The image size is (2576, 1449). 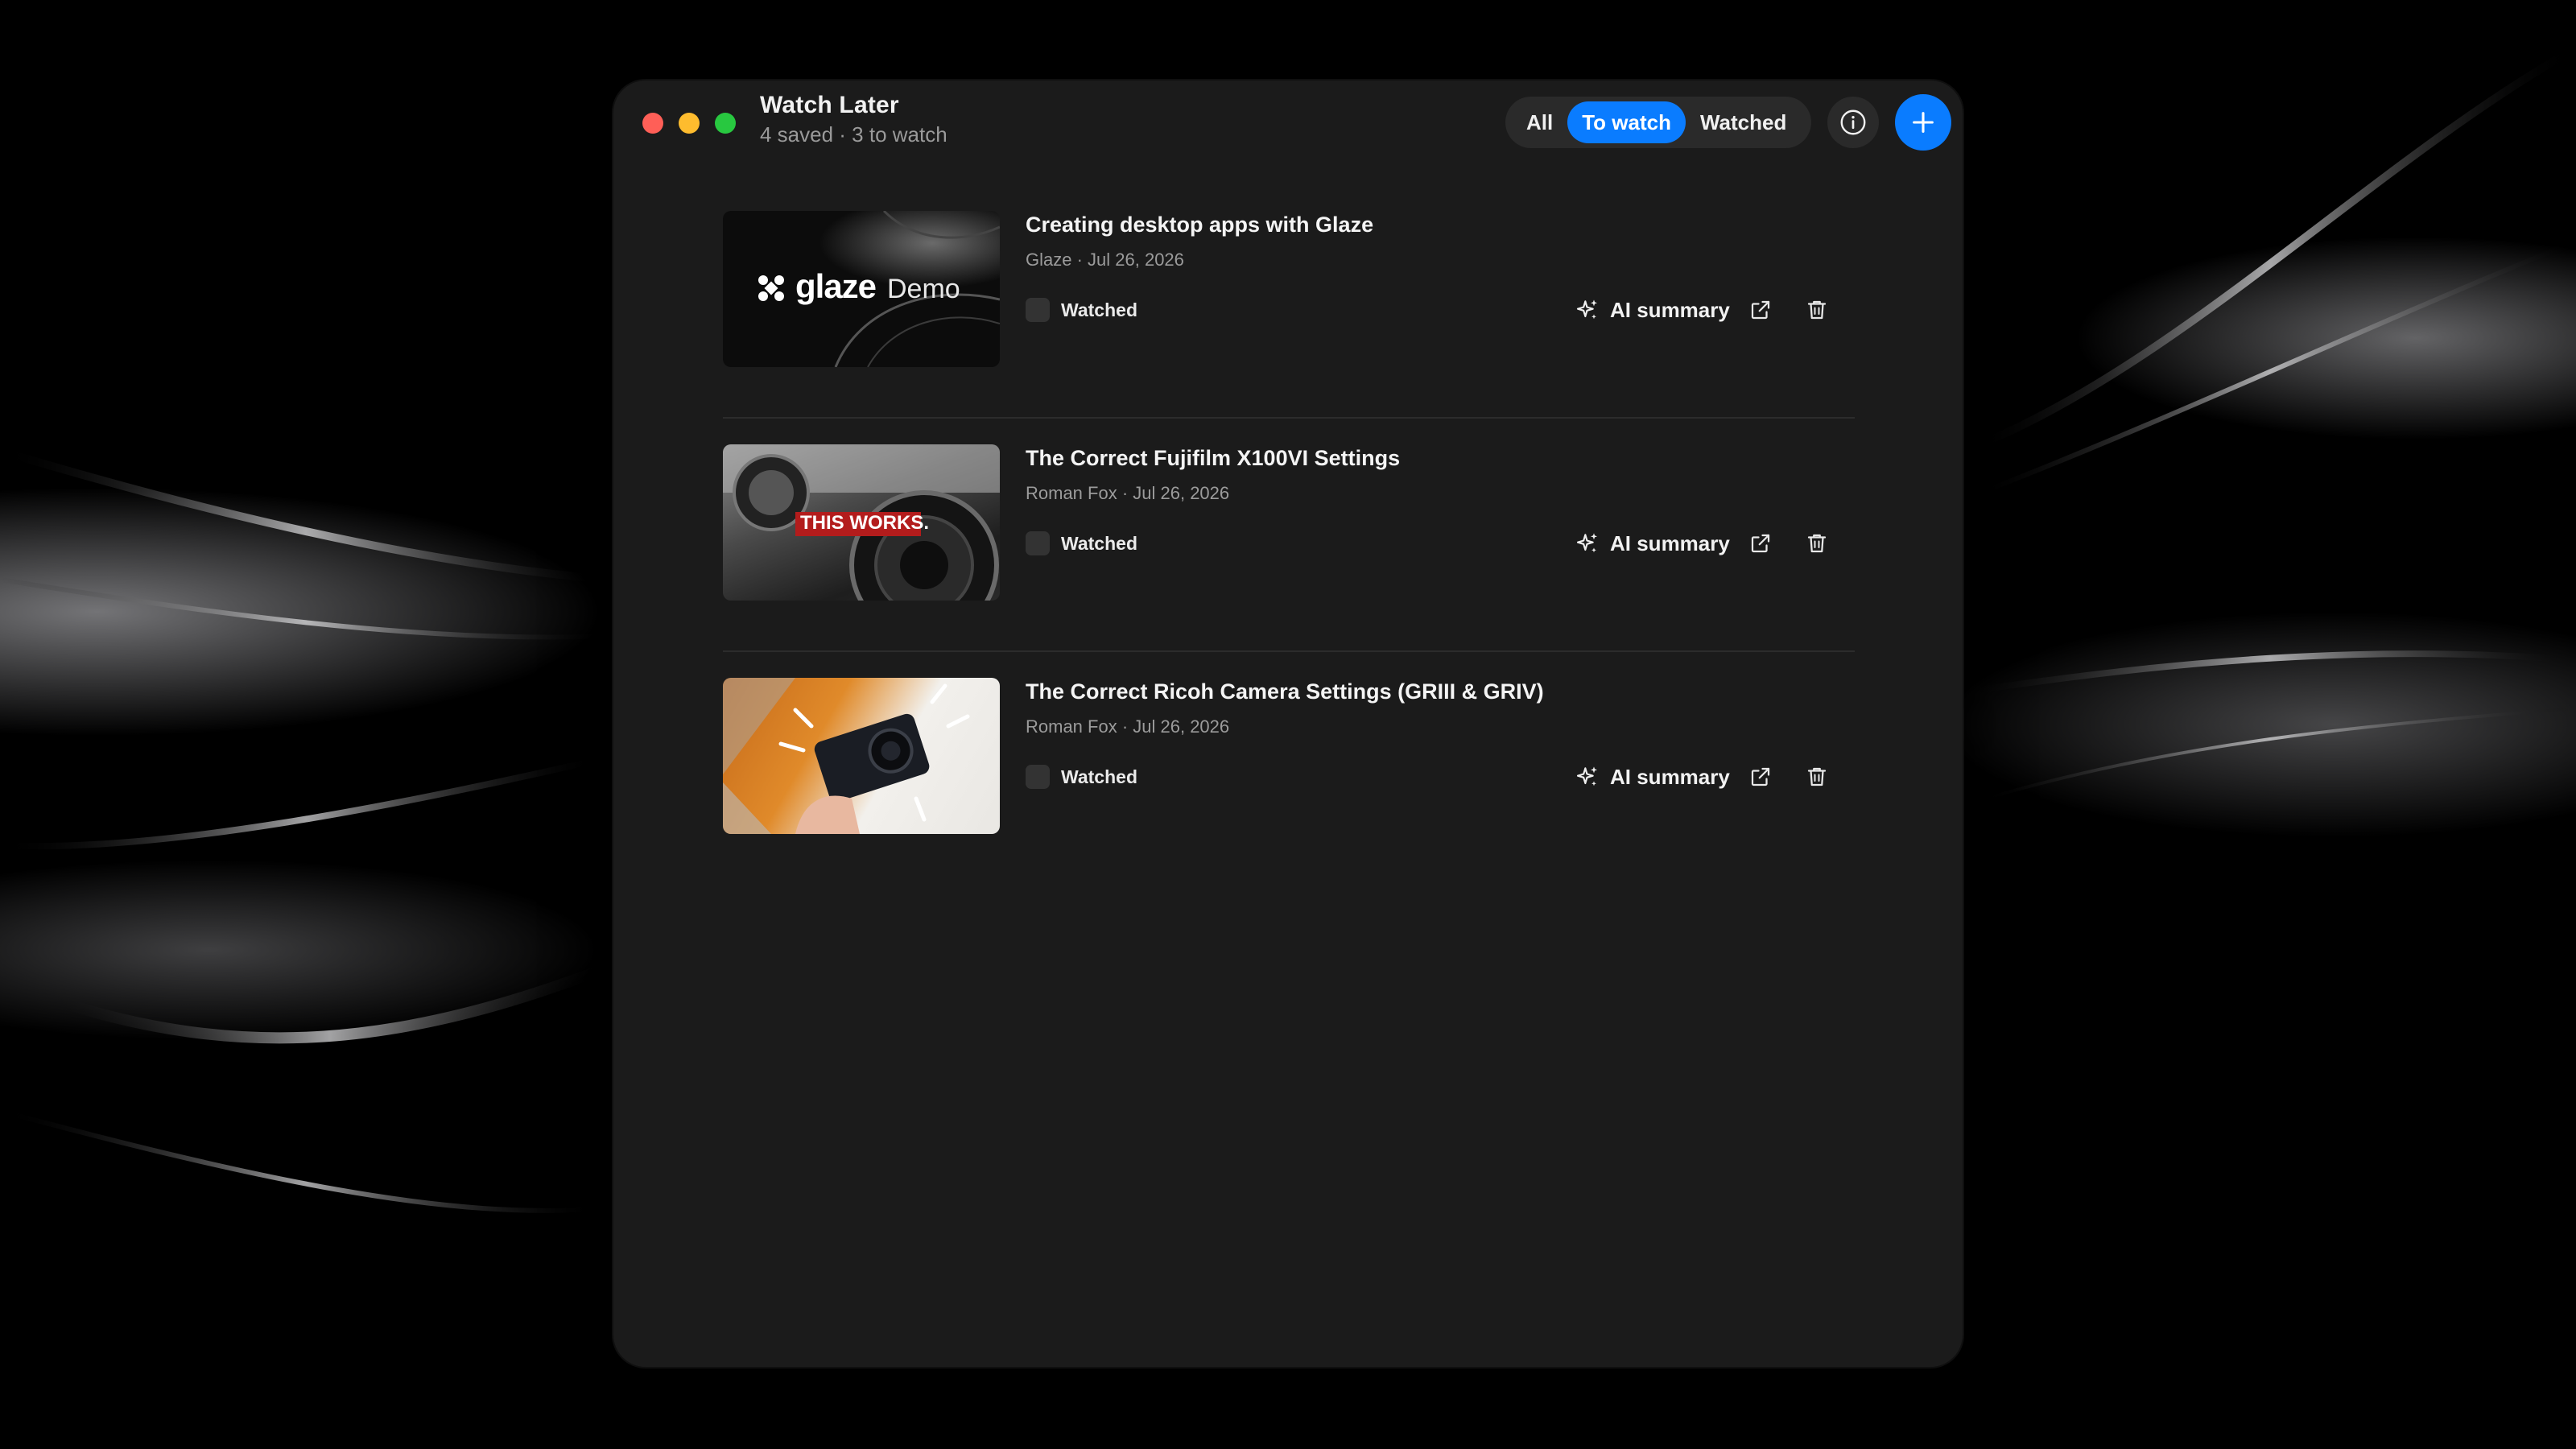 What do you see at coordinates (853, 134) in the screenshot?
I see `window-subtitle: 4 saved · 3 to watch` at bounding box center [853, 134].